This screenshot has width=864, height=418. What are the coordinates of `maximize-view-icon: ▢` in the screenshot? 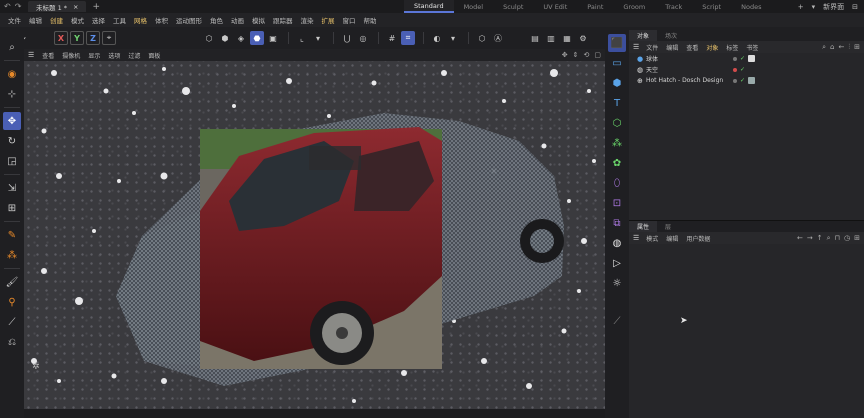 It's located at (597, 55).